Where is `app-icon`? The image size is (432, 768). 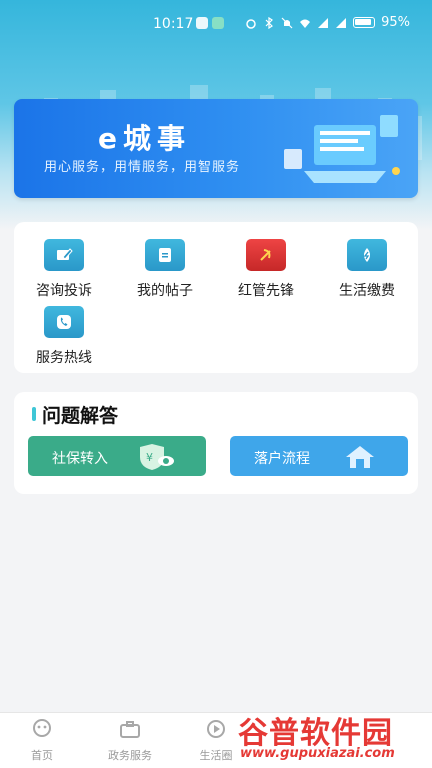 app-icon is located at coordinates (218, 23).